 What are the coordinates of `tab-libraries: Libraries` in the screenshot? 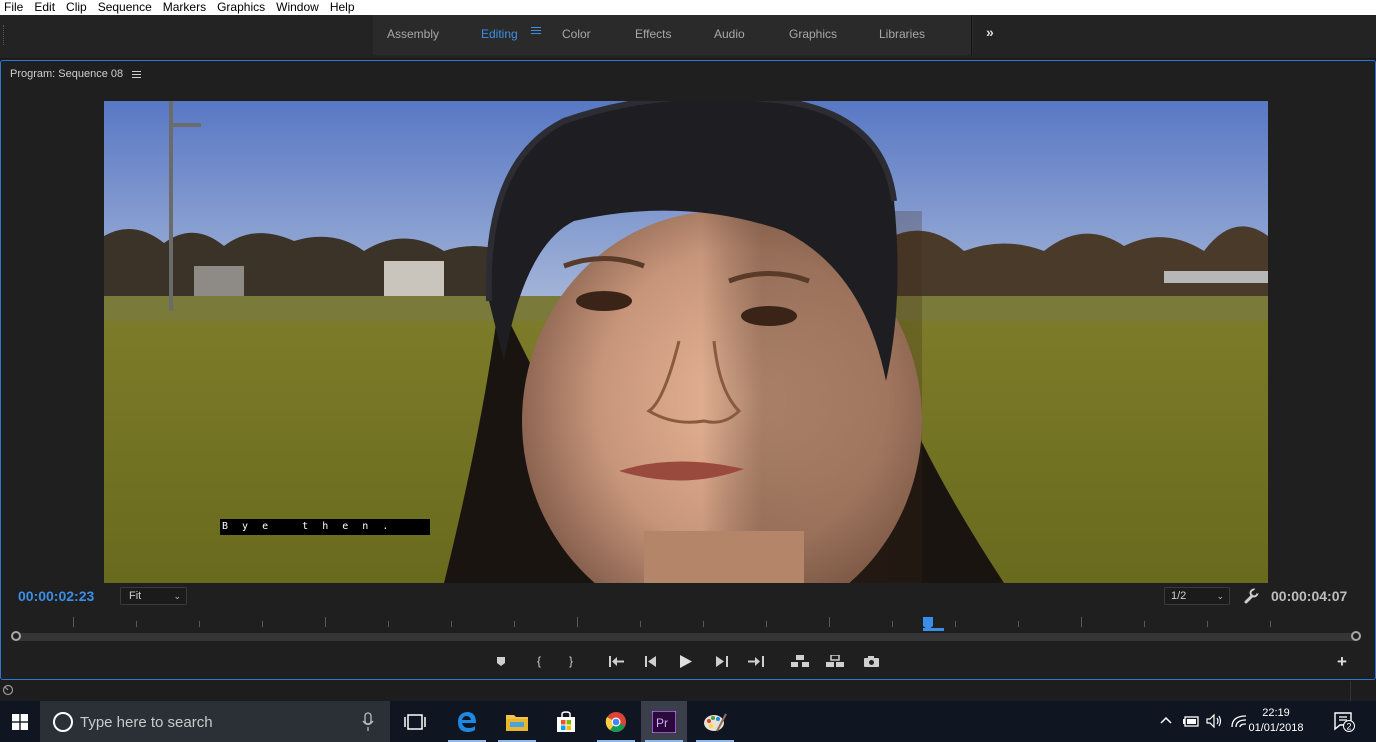 It's located at (902, 34).